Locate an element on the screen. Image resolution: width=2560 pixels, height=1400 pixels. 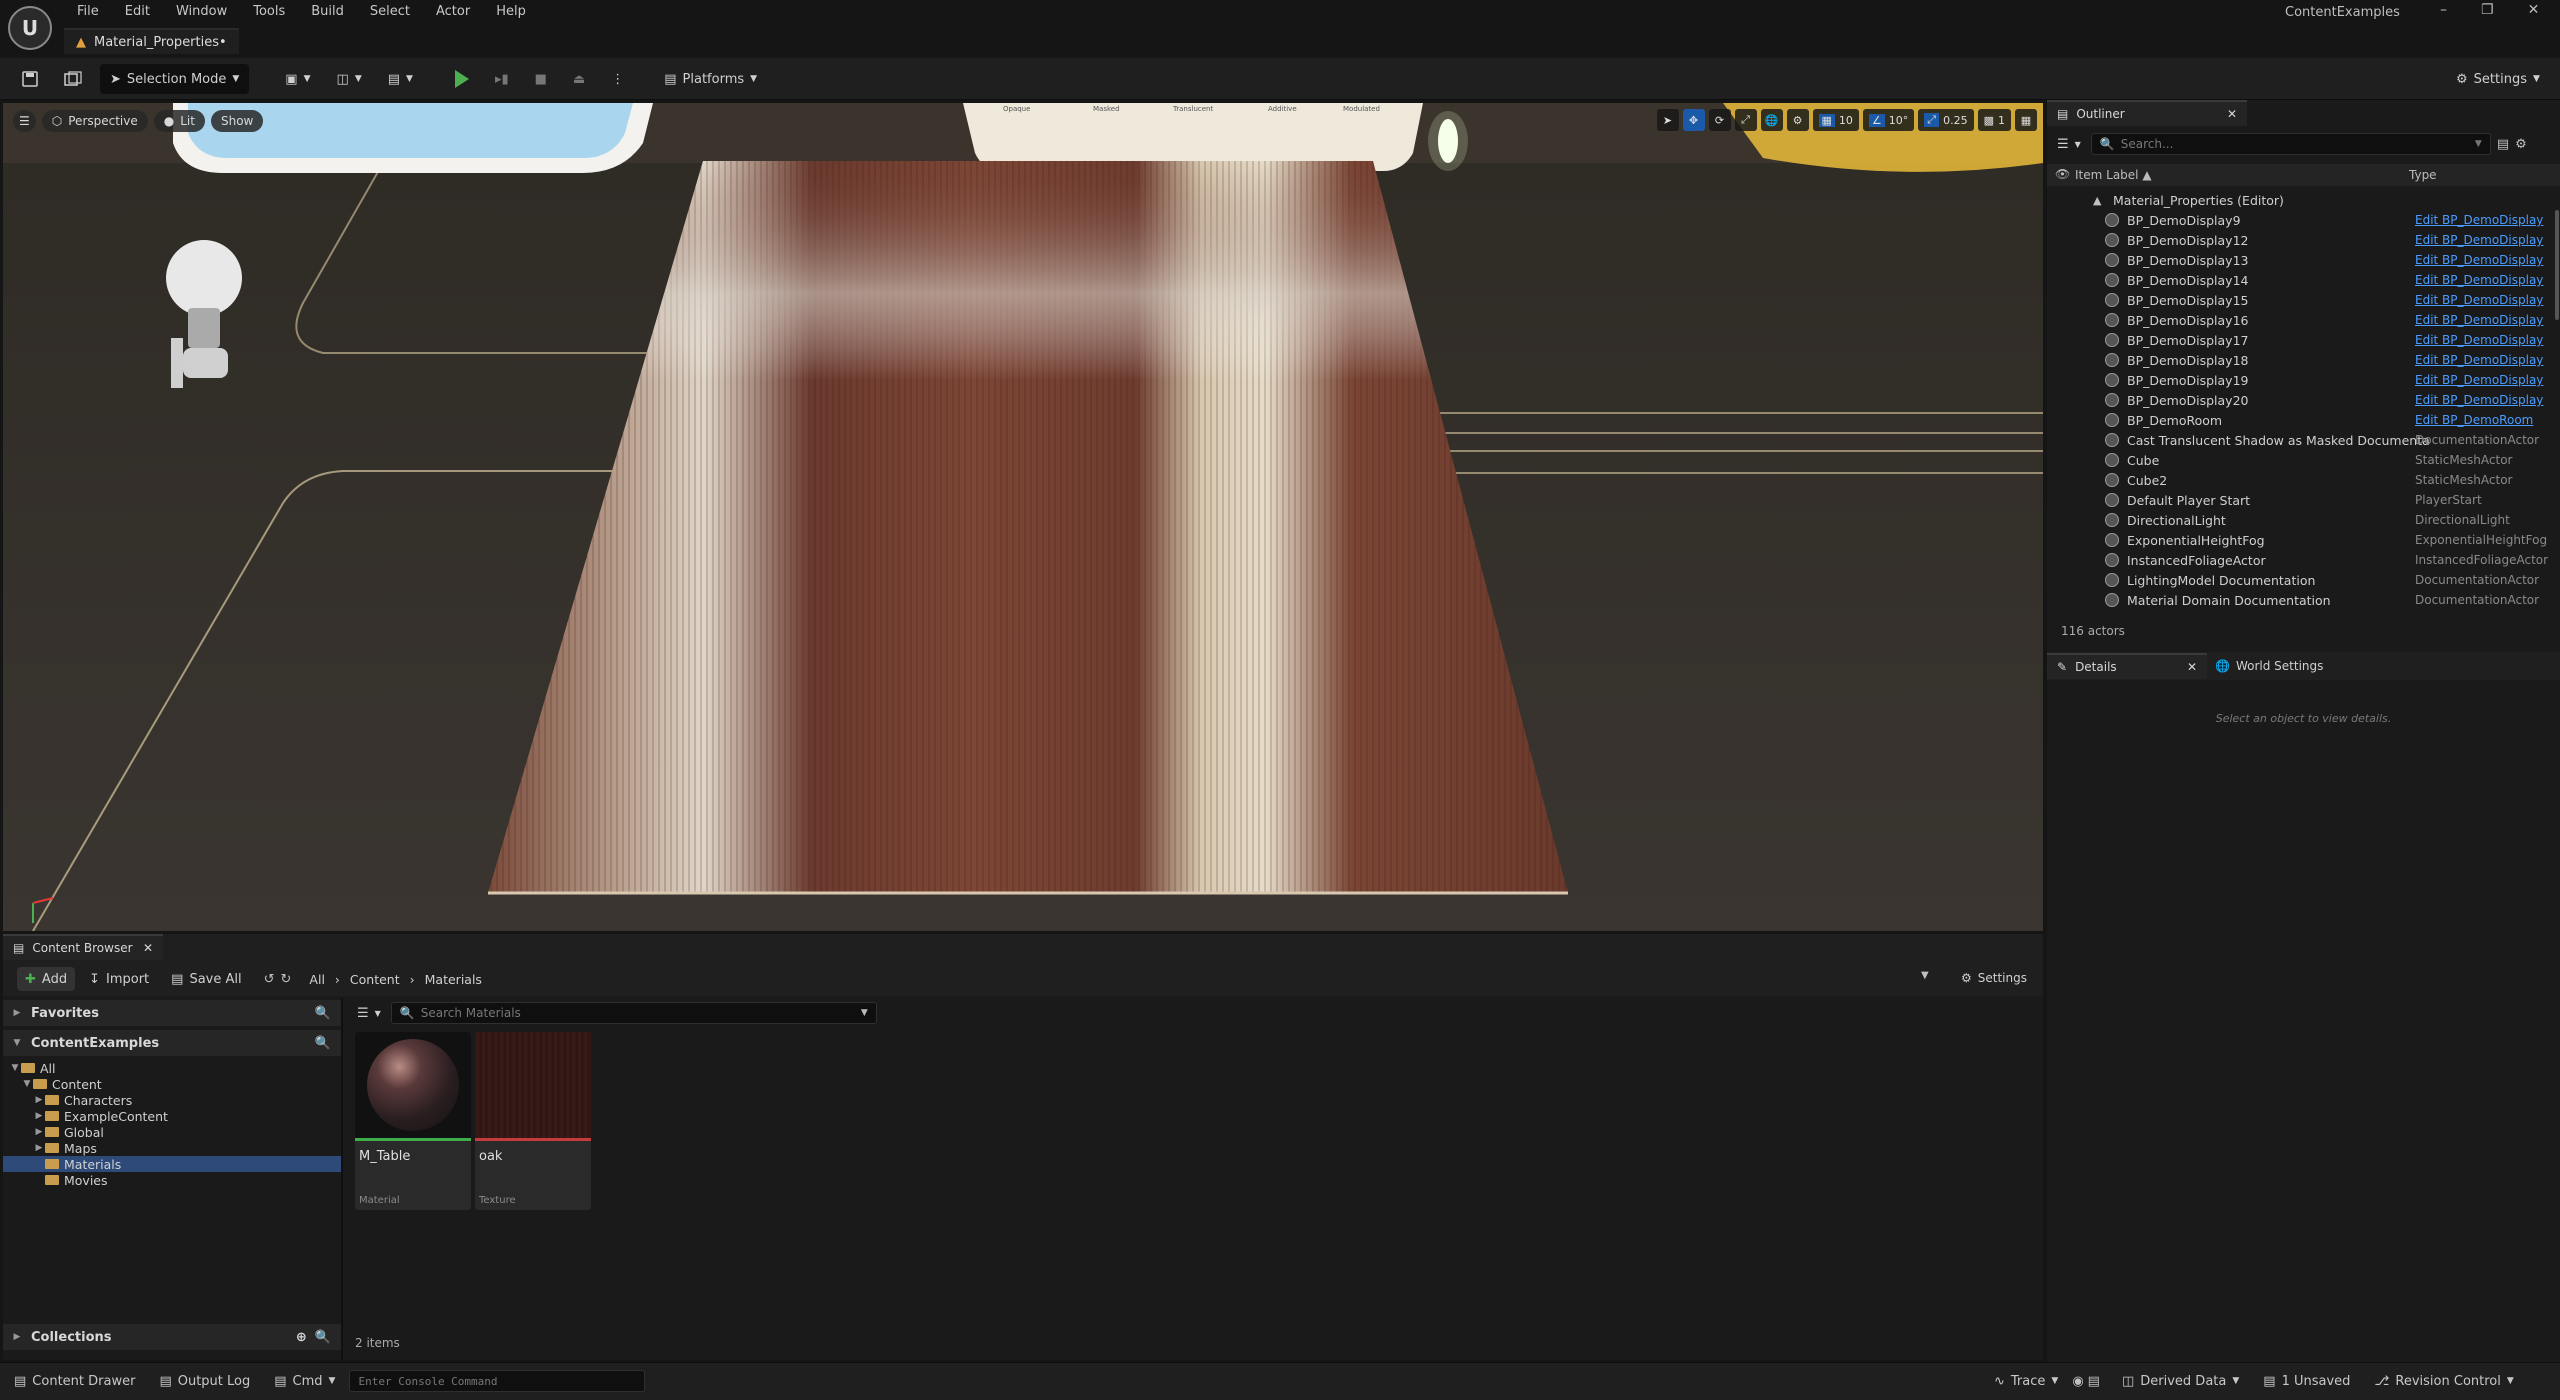
folder-tree-item: ▶ Characters is located at coordinates (172, 1100).